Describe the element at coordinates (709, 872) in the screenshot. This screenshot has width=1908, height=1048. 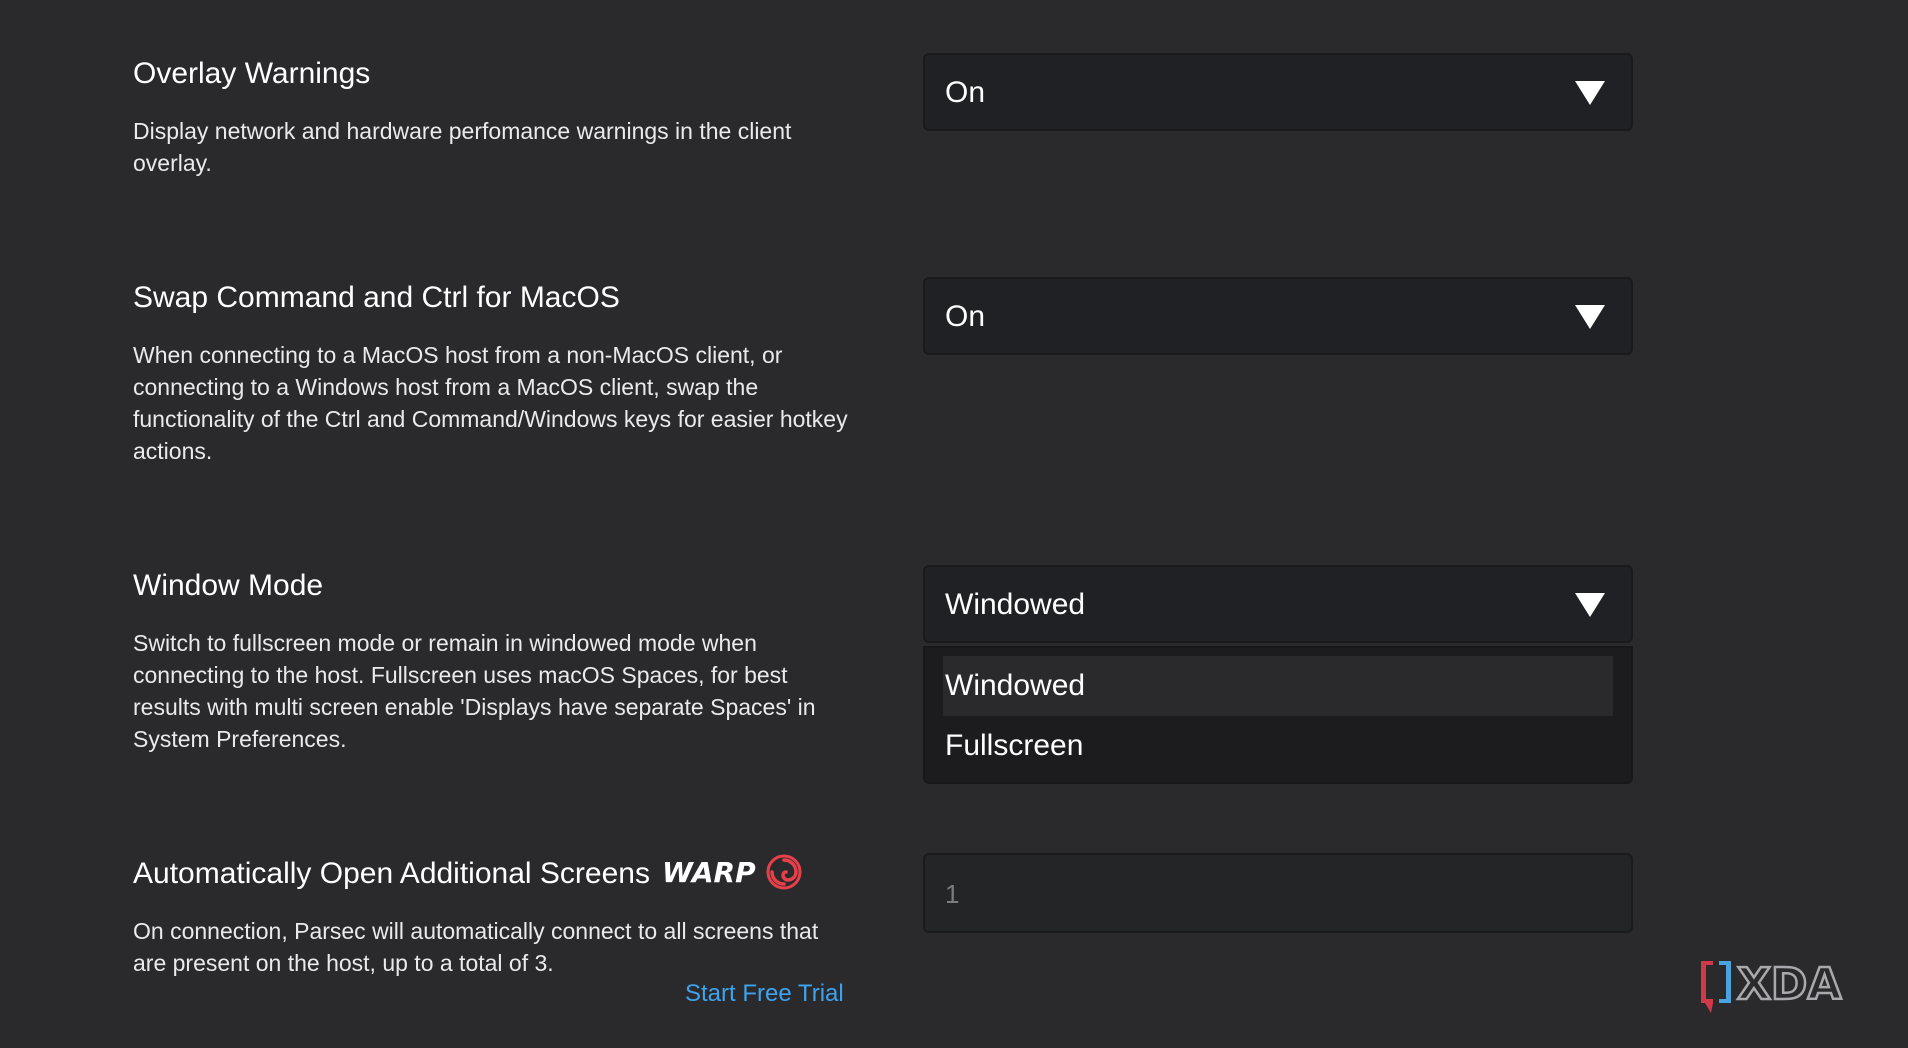
I see `warp-label: WARP` at that location.